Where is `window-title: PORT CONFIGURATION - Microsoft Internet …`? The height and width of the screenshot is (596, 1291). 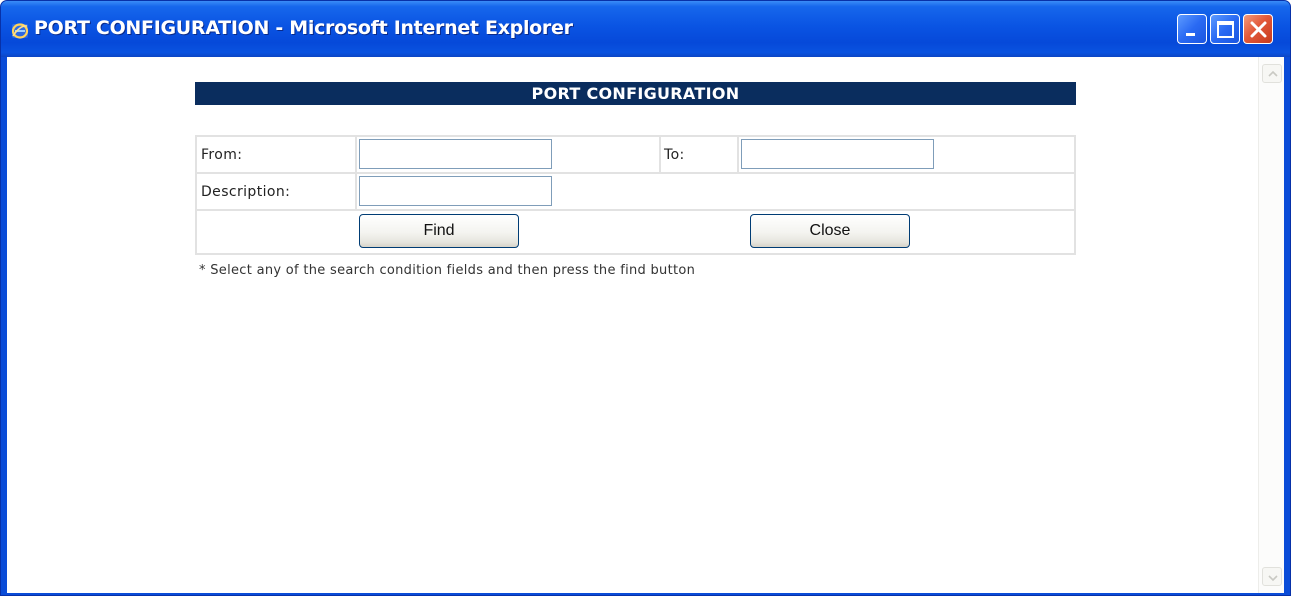 window-title: PORT CONFIGURATION - Microsoft Internet … is located at coordinates (303, 28).